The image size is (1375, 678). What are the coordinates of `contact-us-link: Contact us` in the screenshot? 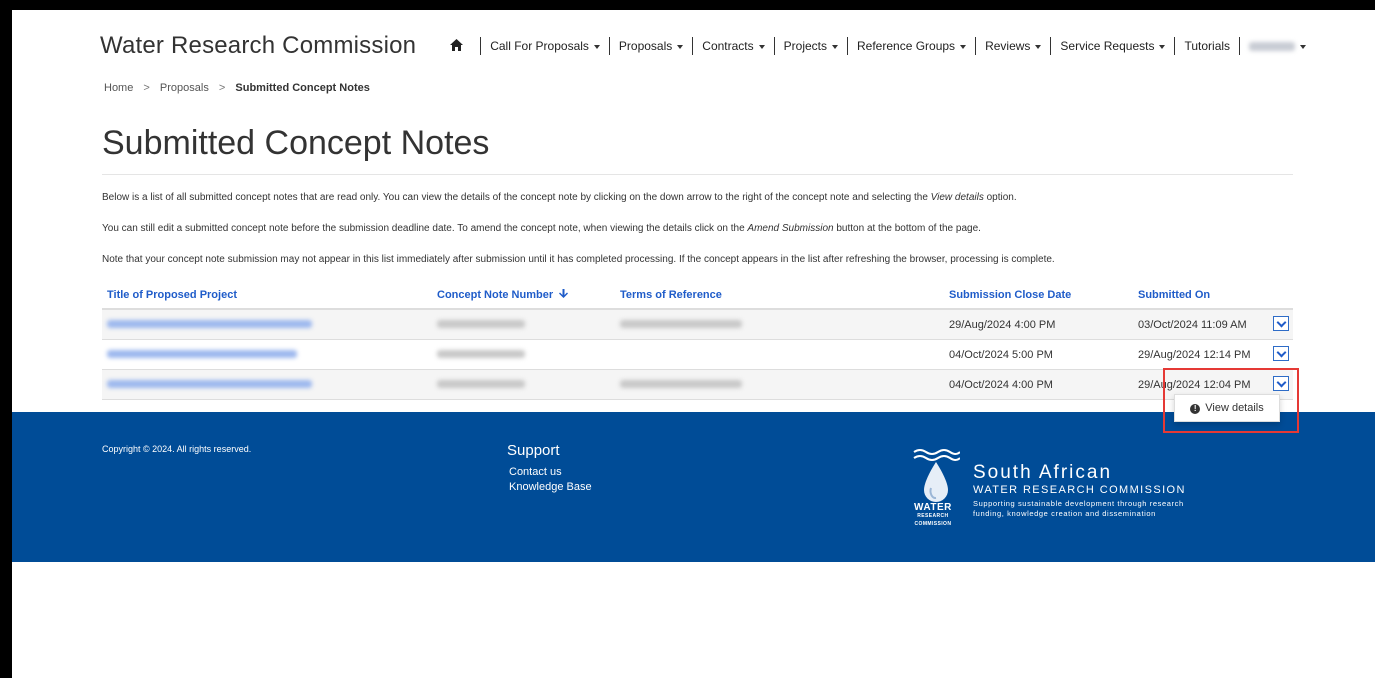 It's located at (535, 472).